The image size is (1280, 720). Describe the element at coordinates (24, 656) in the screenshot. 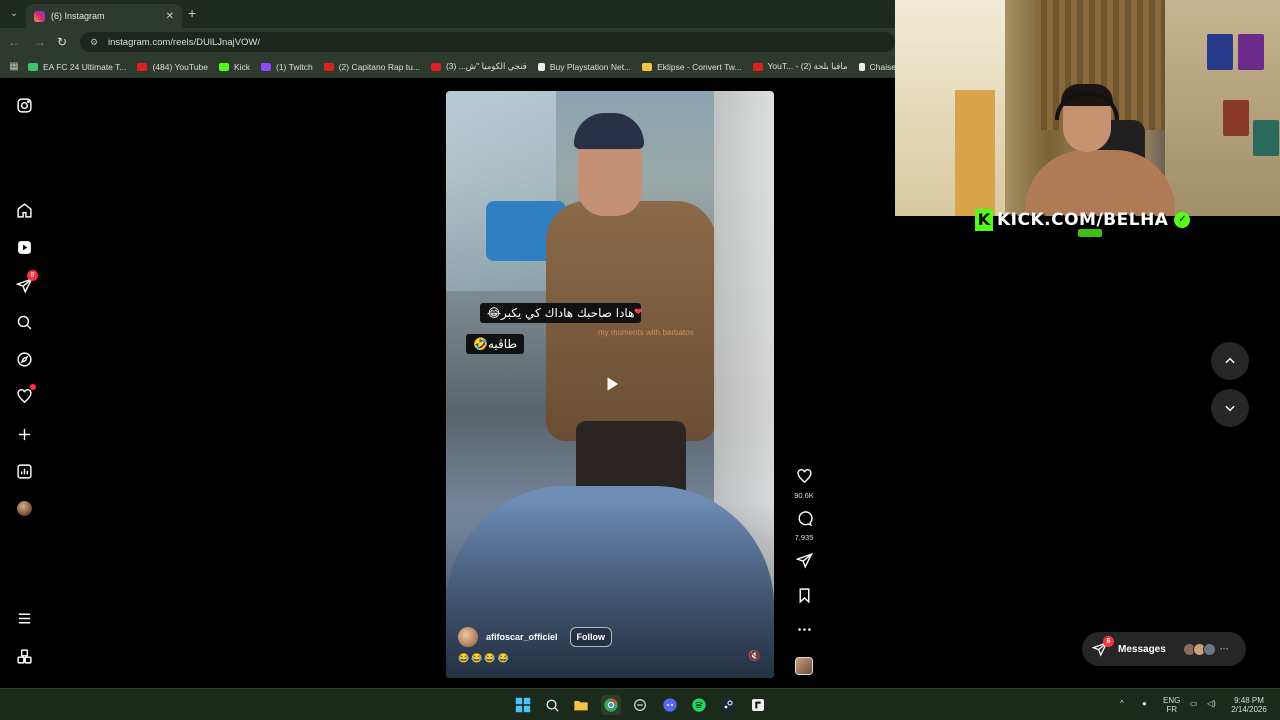

I see `also-from-meta-icon` at that location.